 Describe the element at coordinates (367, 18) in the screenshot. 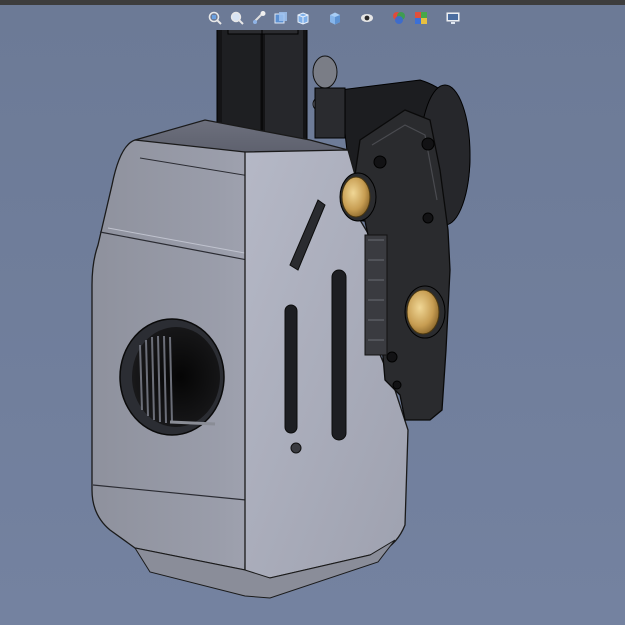

I see `hide-show-items-icon` at that location.